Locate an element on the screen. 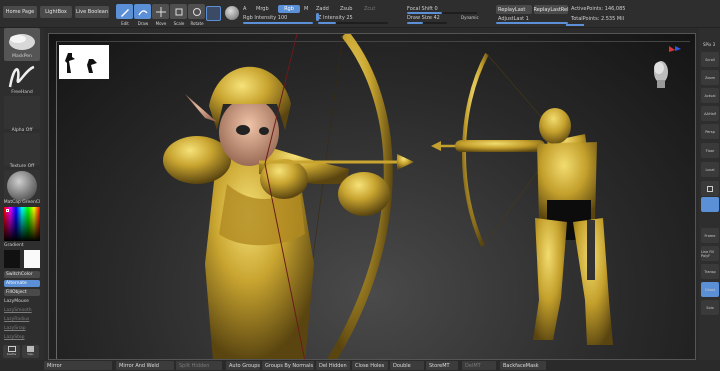  del-mt-button: DelMT is located at coordinates (479, 365).